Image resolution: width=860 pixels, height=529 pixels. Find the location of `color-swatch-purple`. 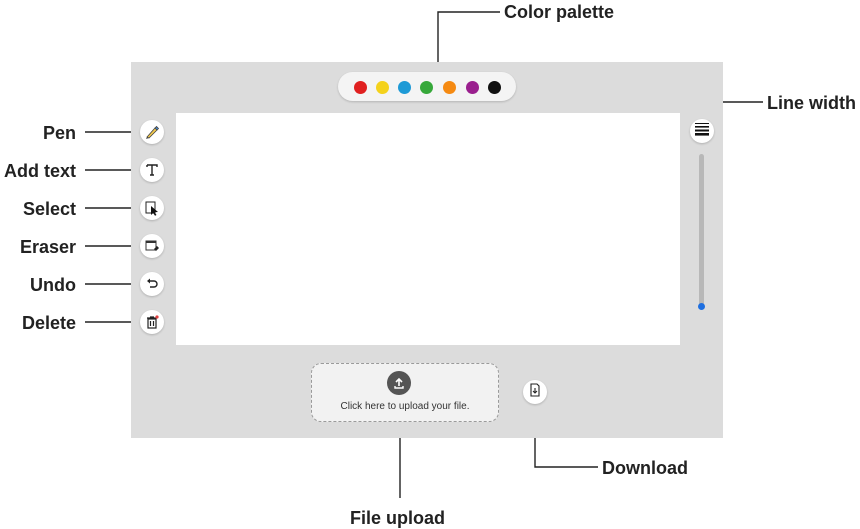

color-swatch-purple is located at coordinates (472, 87).